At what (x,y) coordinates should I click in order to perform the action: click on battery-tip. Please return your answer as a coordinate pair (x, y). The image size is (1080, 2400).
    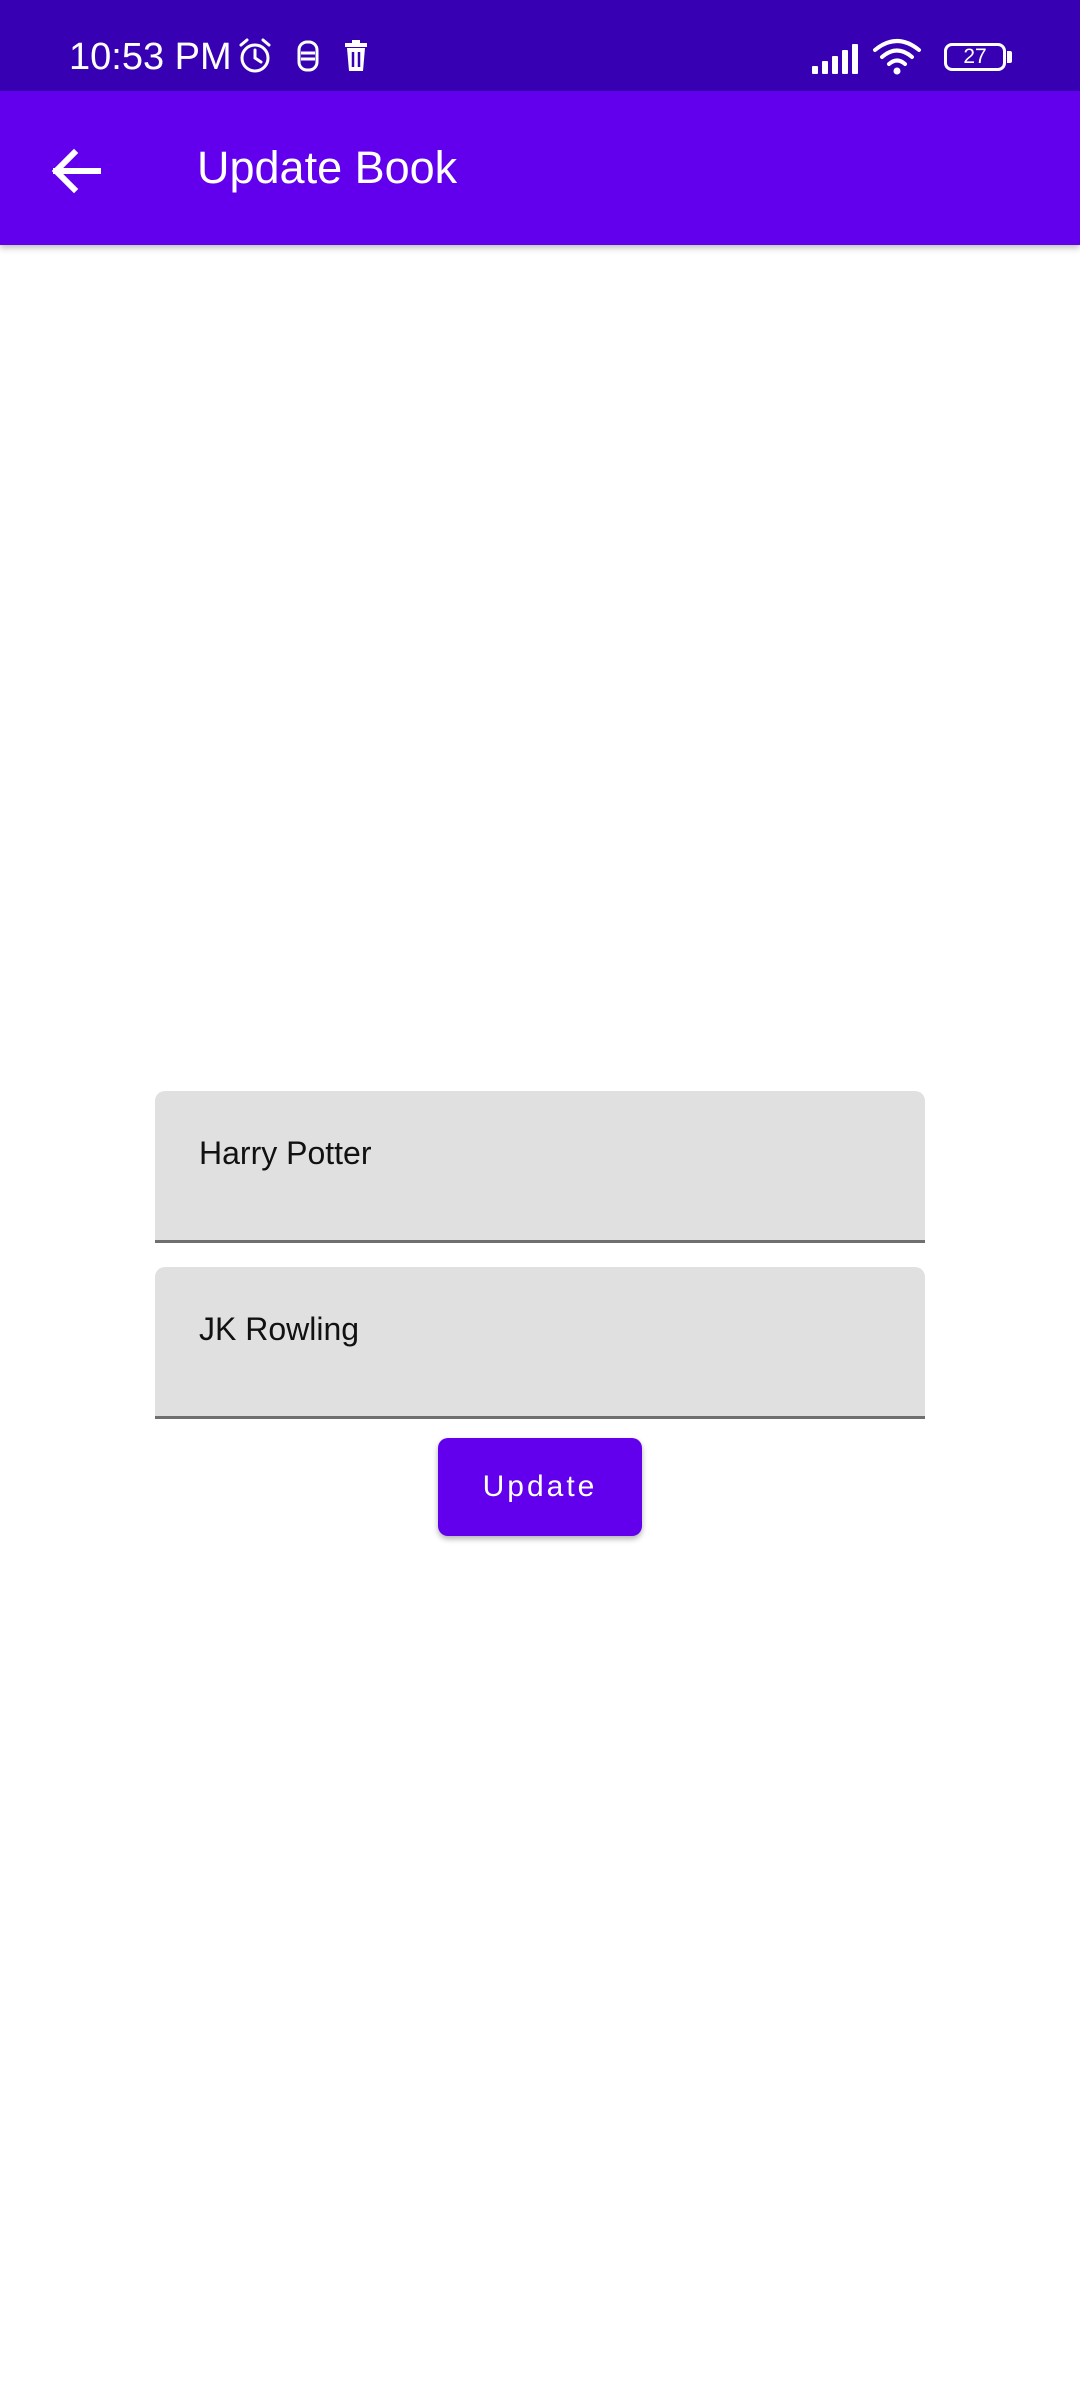
    Looking at the image, I should click on (1009, 57).